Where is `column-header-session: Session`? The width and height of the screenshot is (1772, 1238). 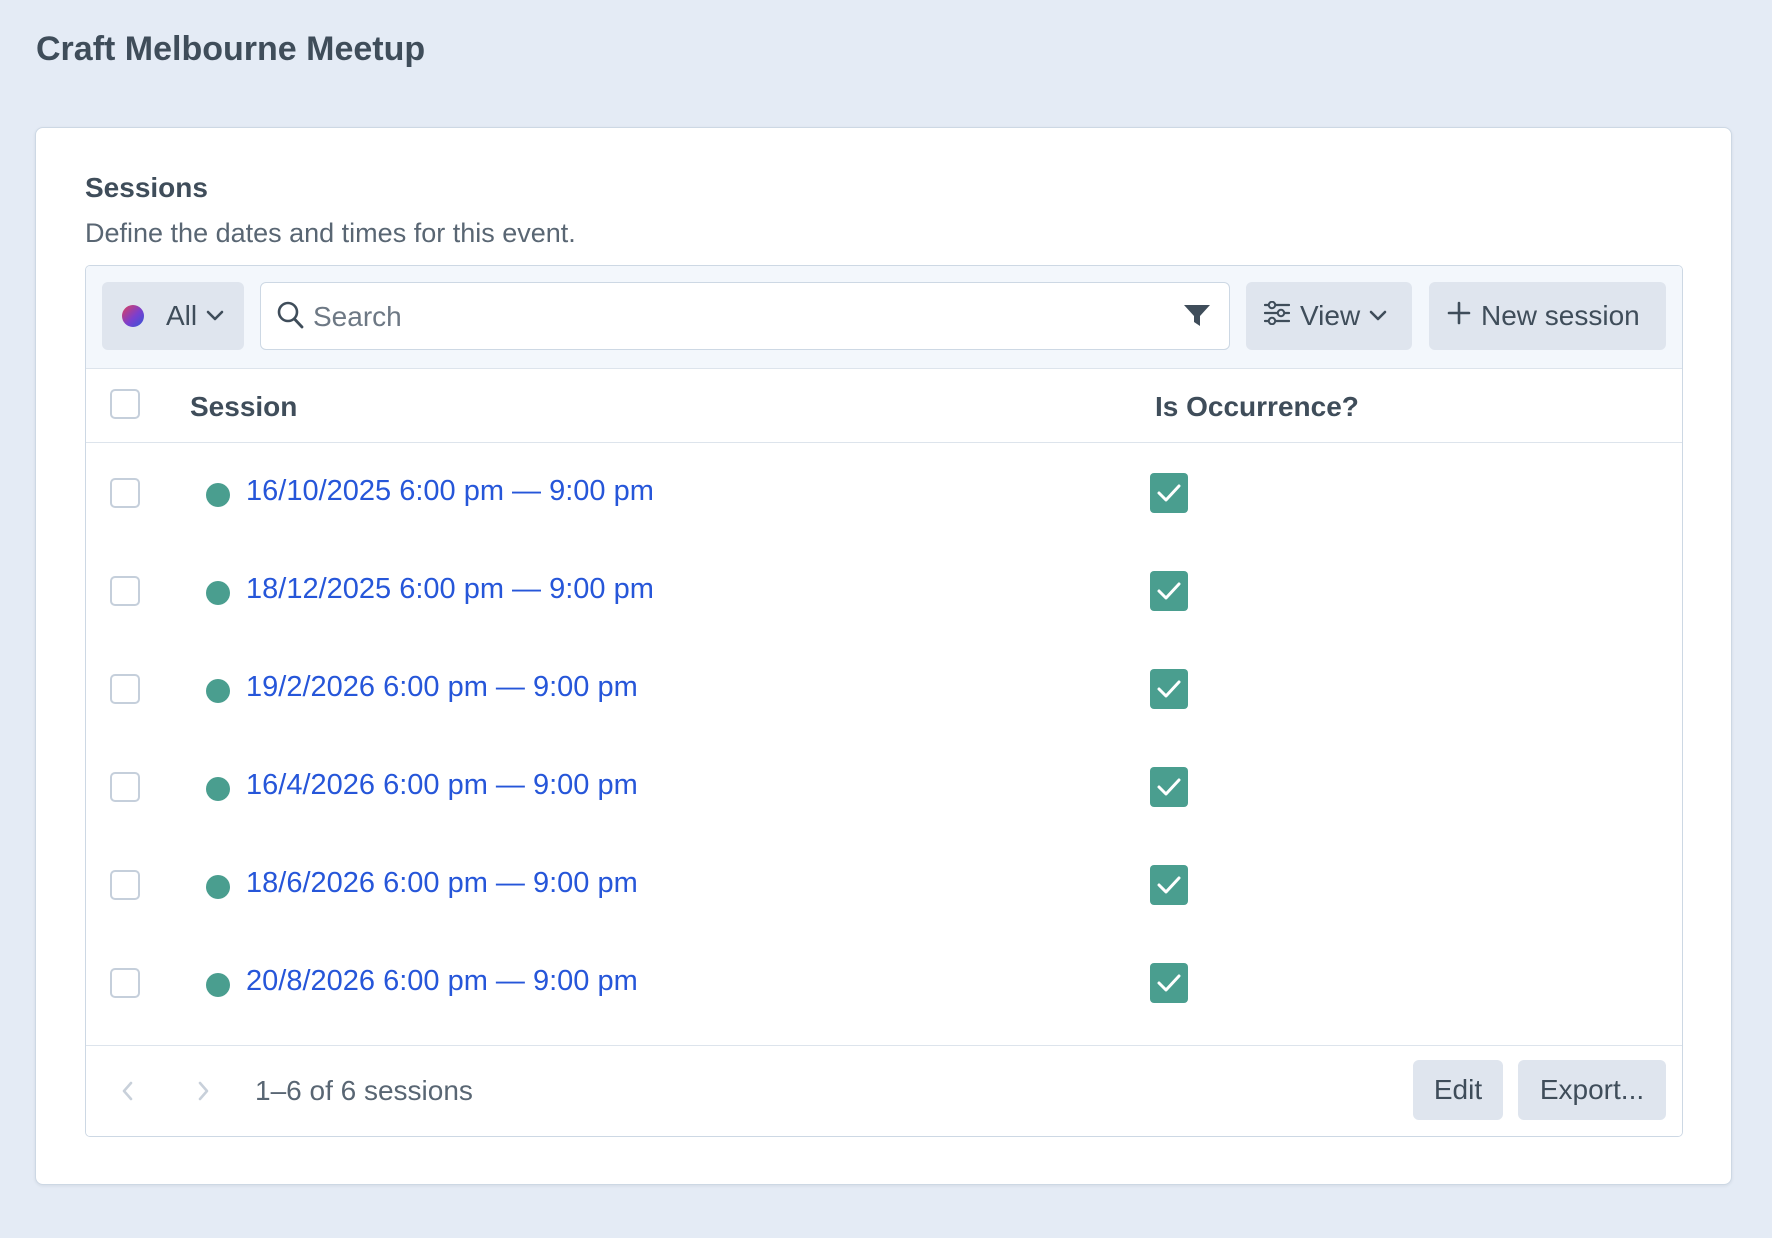 column-header-session: Session is located at coordinates (243, 407).